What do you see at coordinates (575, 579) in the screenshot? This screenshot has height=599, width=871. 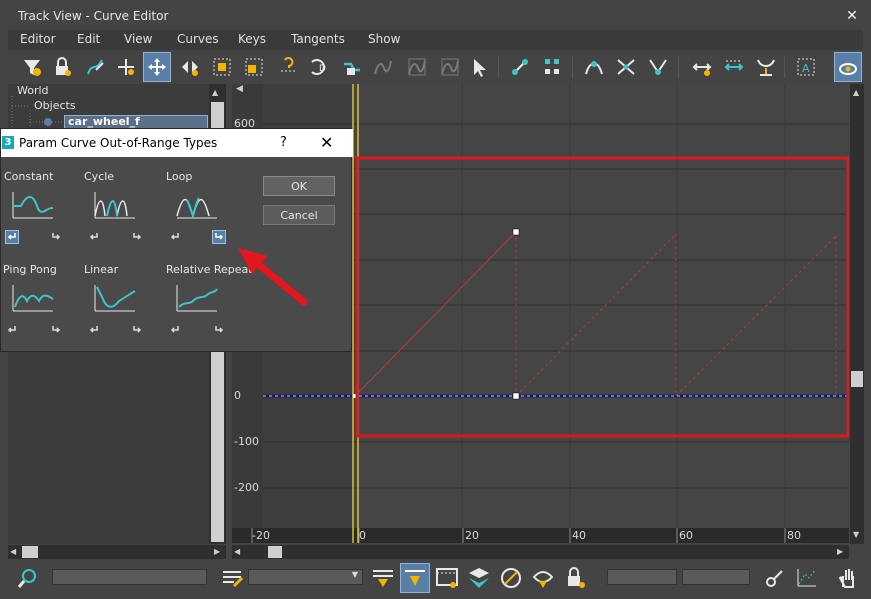 I see `lock-selection-icon` at bounding box center [575, 579].